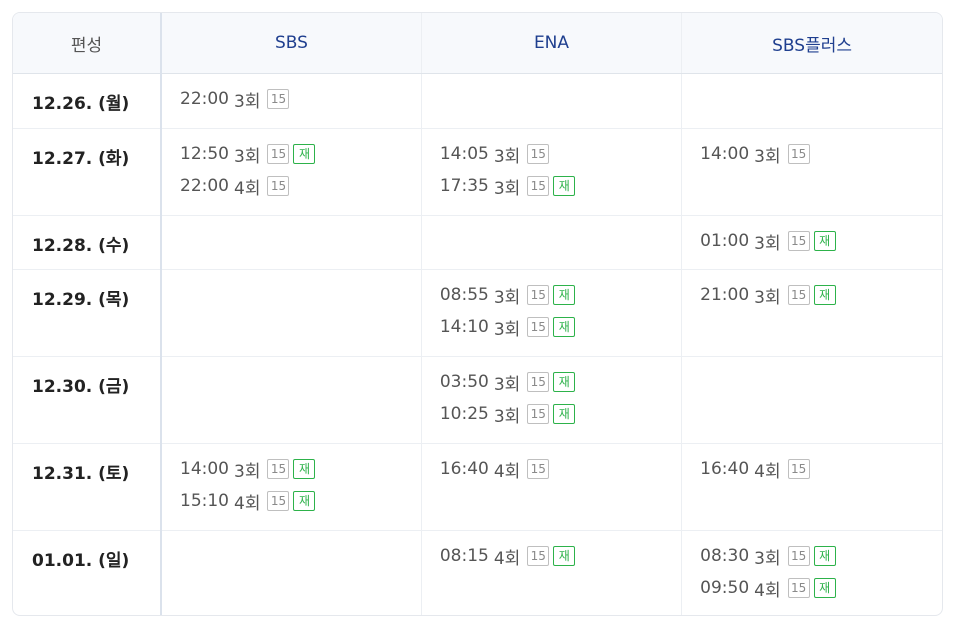  Describe the element at coordinates (87, 242) in the screenshot. I see `date-cell: 12.28. (수)` at that location.